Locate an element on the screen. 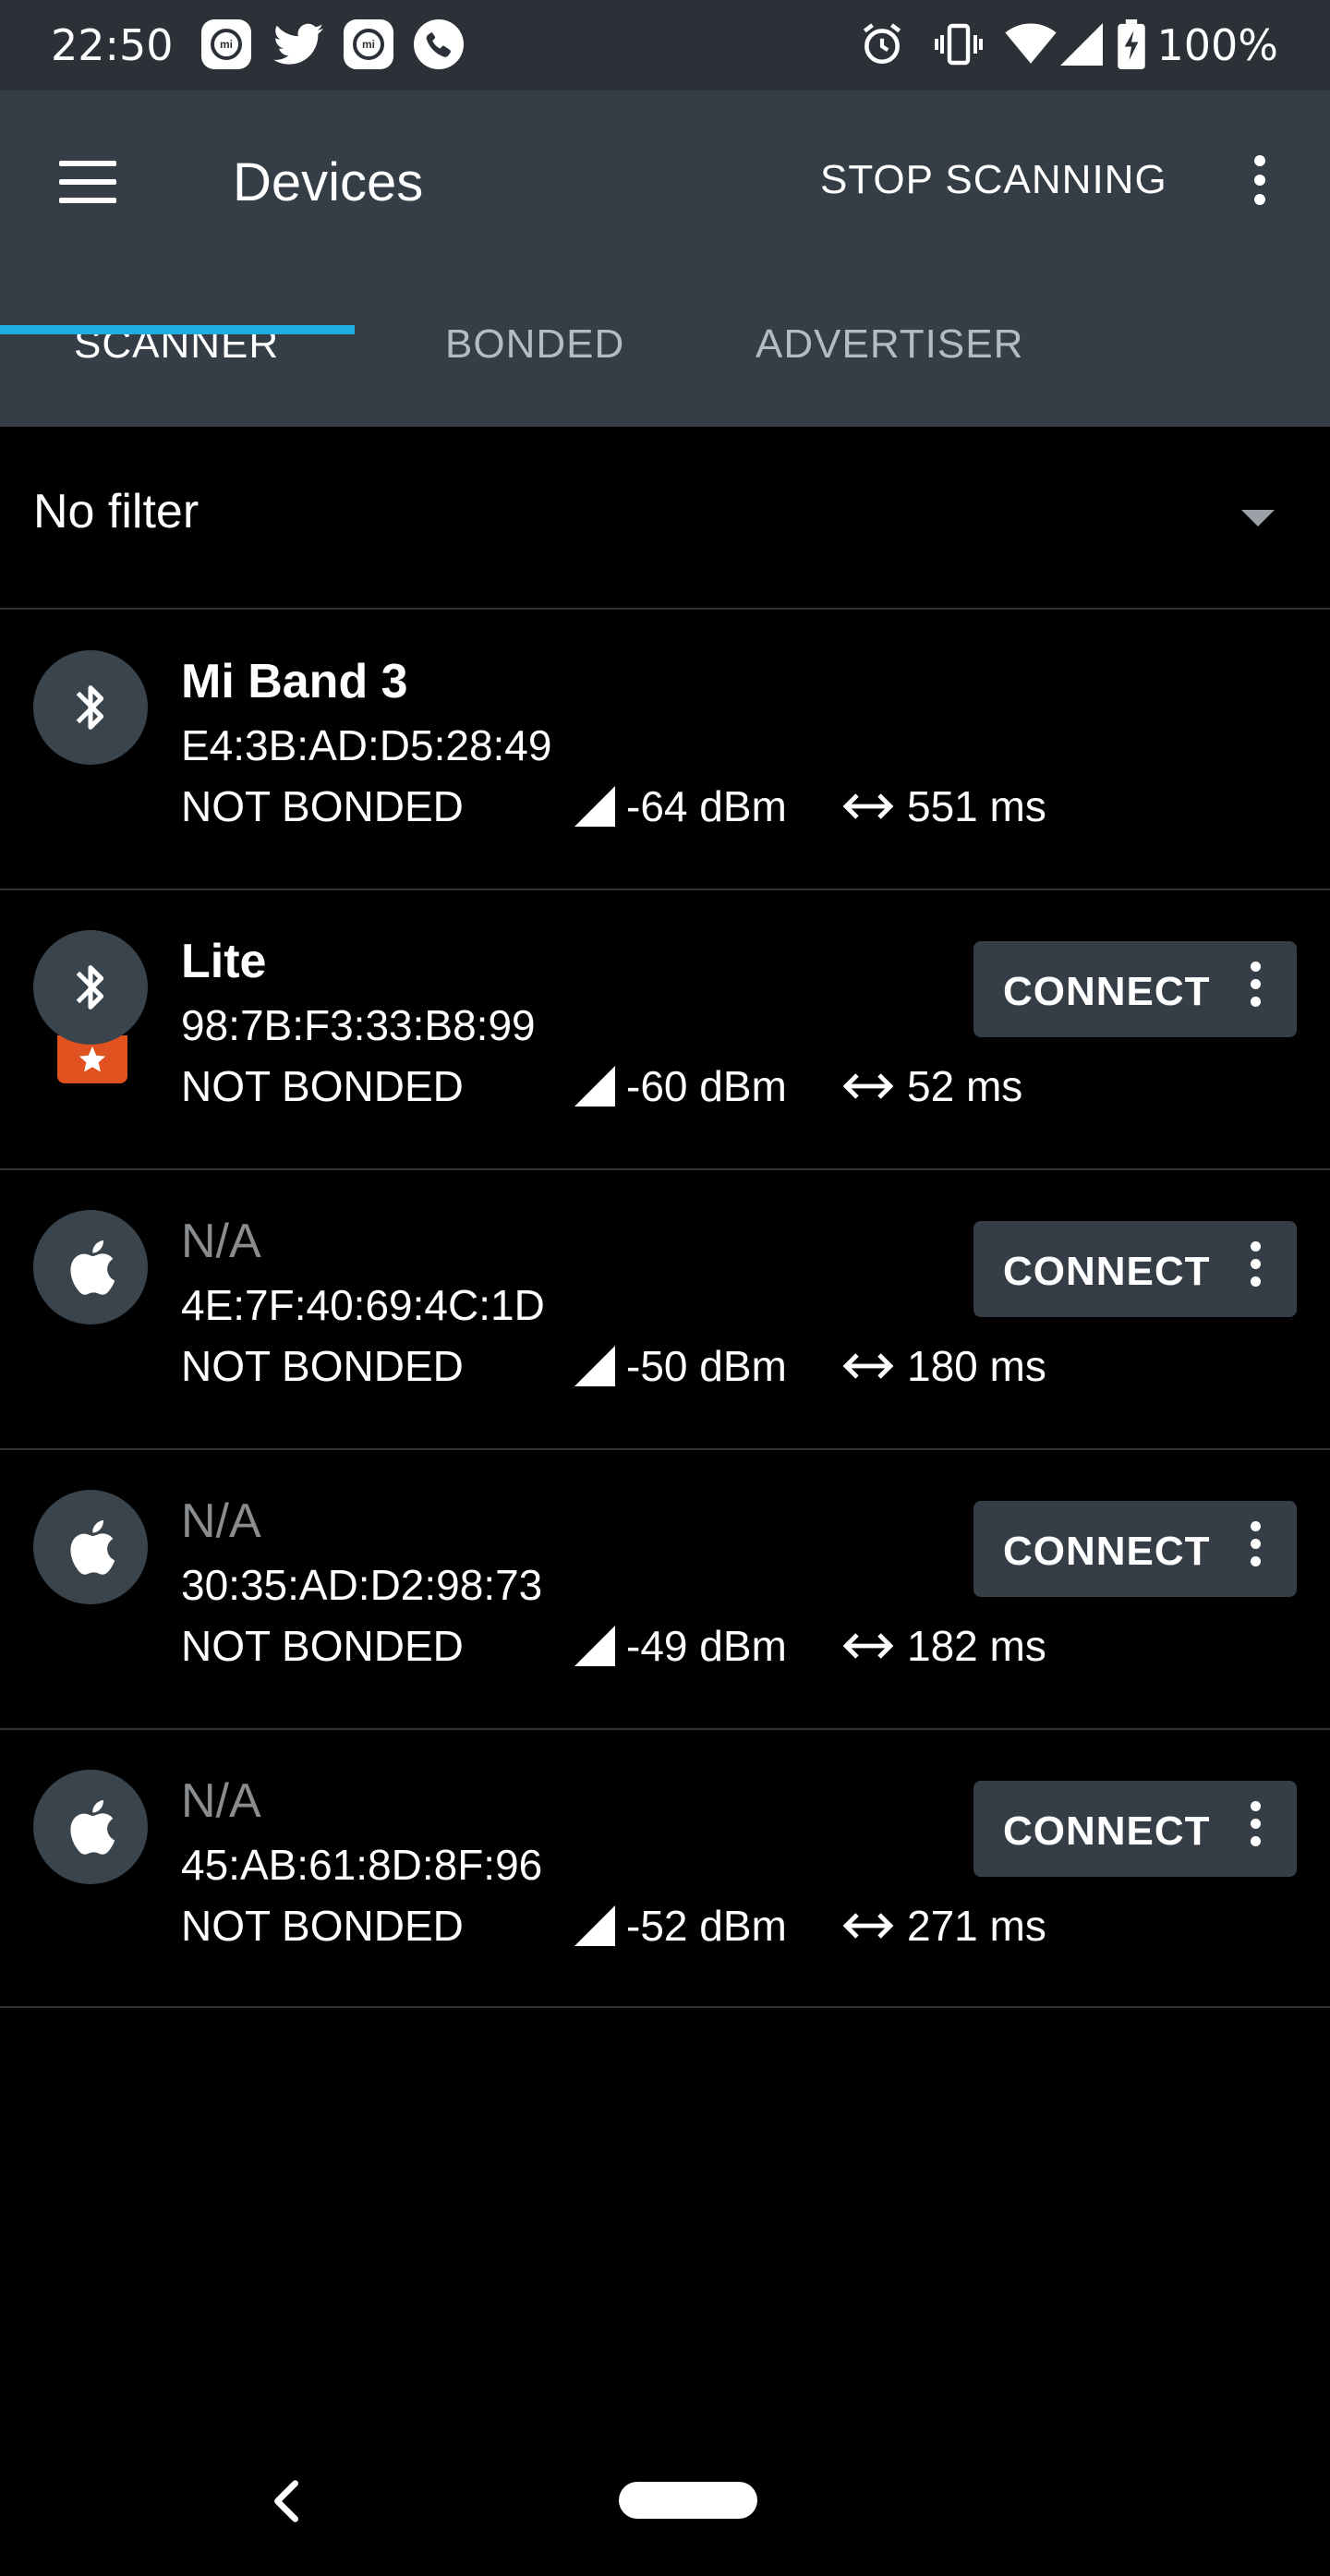 The width and height of the screenshot is (1330, 2576). wifi-icon is located at coordinates (1031, 44).